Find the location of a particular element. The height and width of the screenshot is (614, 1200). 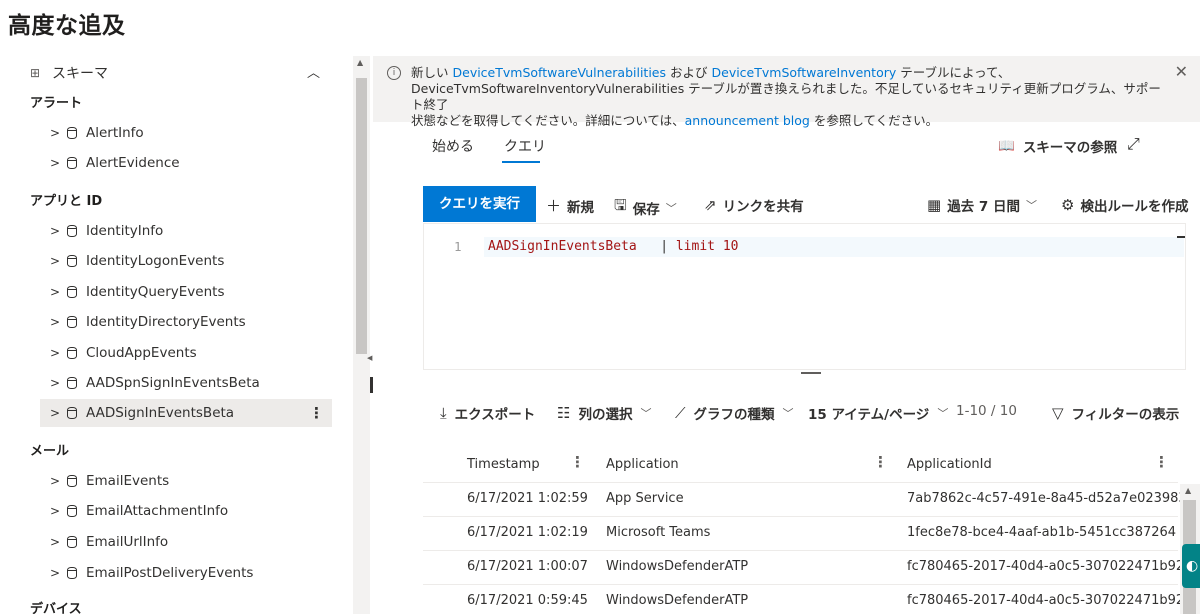

table-name: AlertEvidence is located at coordinates (133, 163).